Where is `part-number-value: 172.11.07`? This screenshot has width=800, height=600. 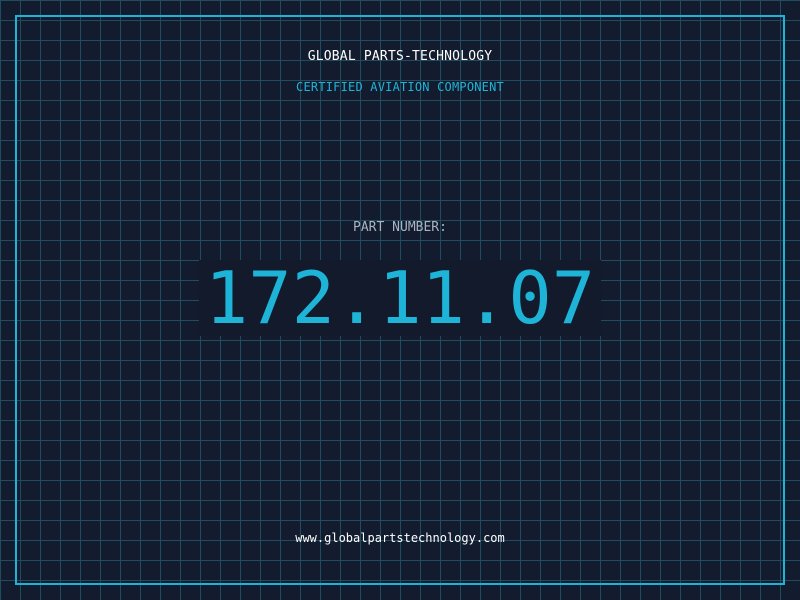 part-number-value: 172.11.07 is located at coordinates (400, 298).